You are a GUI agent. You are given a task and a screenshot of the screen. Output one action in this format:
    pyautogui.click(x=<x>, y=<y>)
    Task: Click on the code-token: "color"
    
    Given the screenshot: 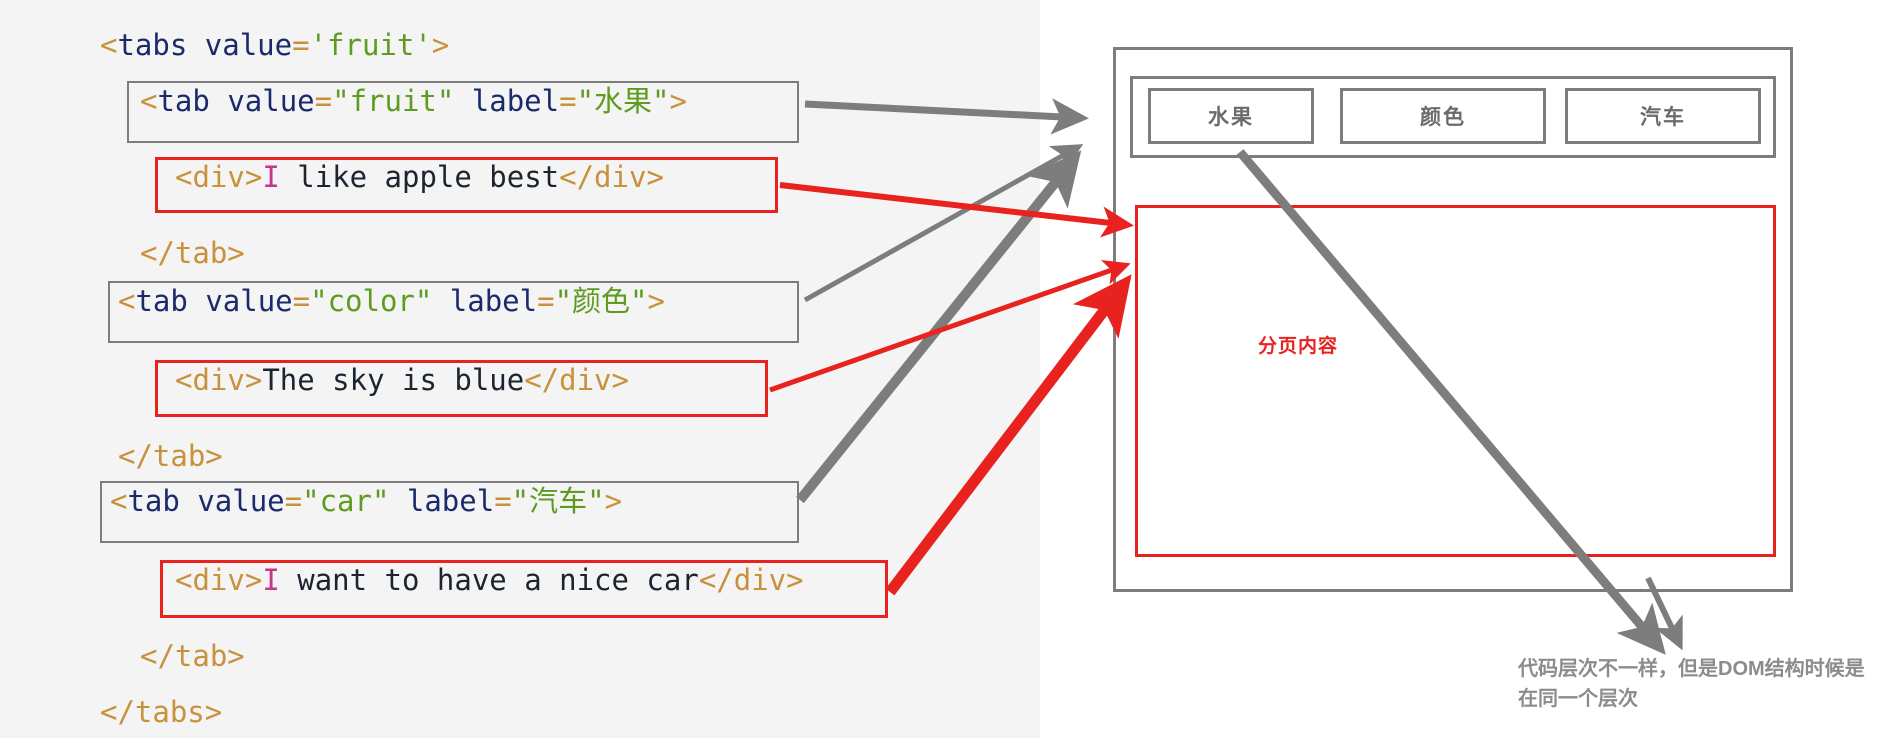 What is the action you would take?
    pyautogui.click(x=371, y=301)
    